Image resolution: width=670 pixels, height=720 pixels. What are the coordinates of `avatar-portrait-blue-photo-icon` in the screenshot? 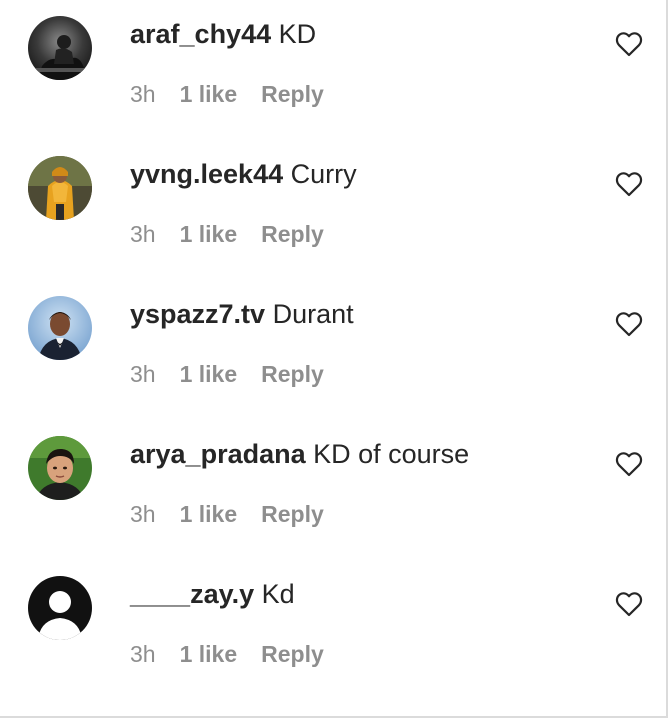 It's located at (60, 328).